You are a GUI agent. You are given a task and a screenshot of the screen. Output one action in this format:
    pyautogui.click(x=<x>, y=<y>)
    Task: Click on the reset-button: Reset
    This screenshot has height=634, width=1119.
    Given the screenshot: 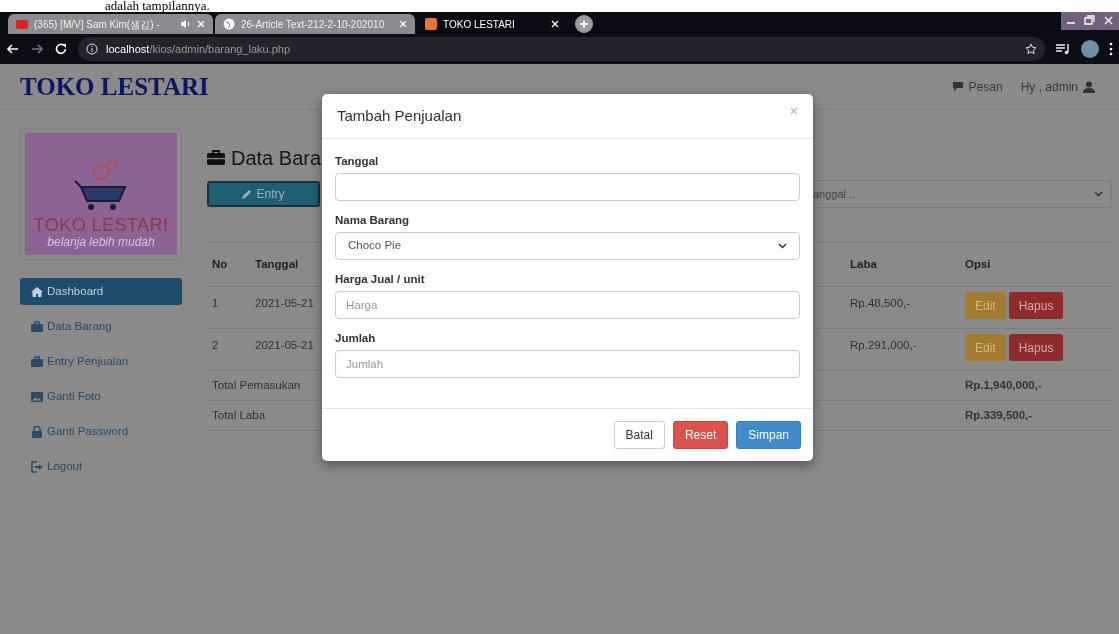 What is the action you would take?
    pyautogui.click(x=700, y=435)
    